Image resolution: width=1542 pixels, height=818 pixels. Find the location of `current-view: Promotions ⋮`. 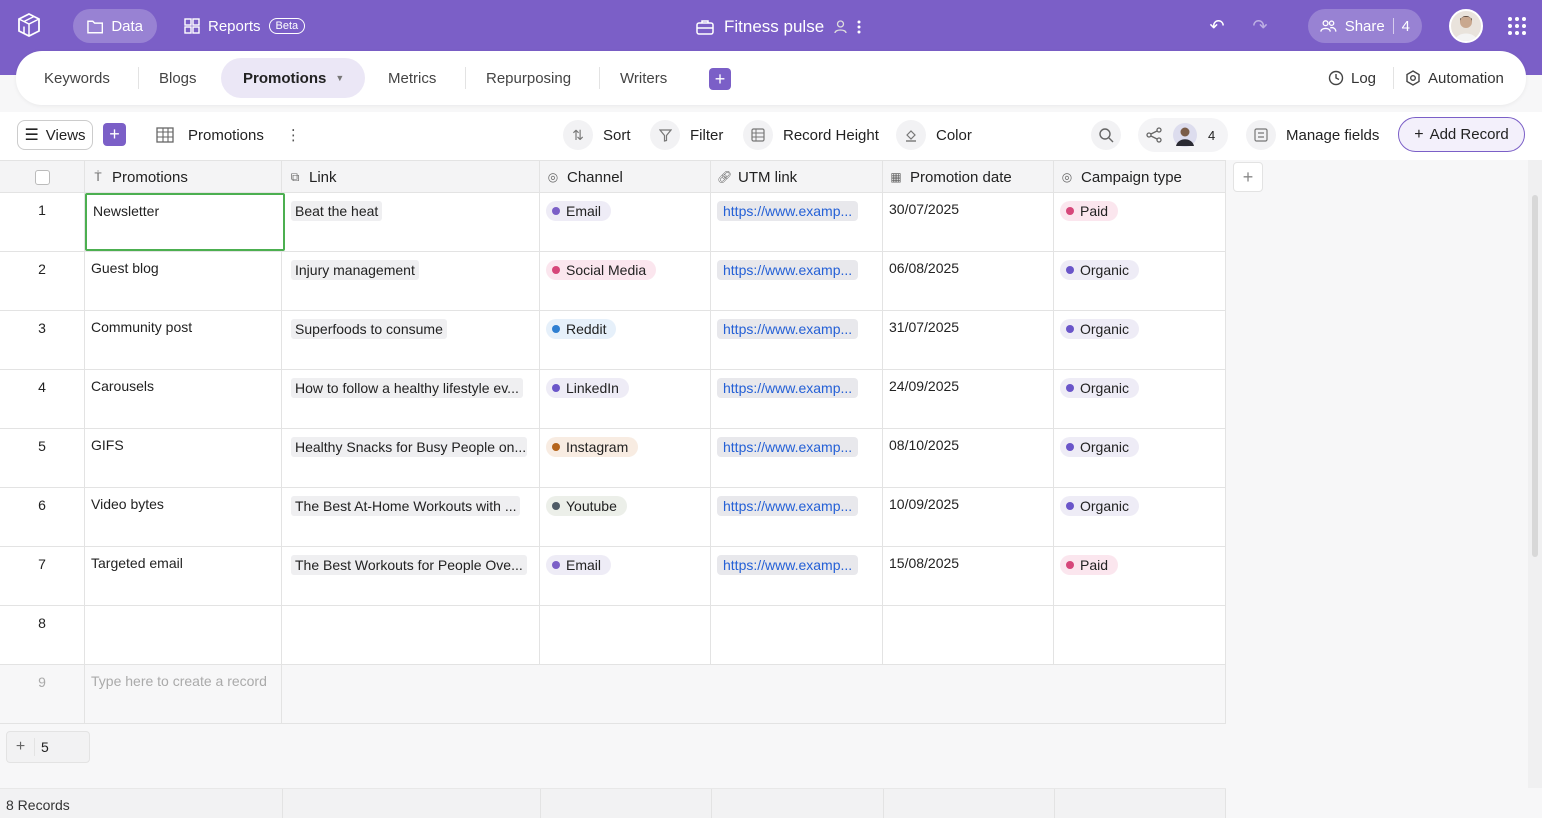

current-view: Promotions ⋮ is located at coordinates (228, 135).